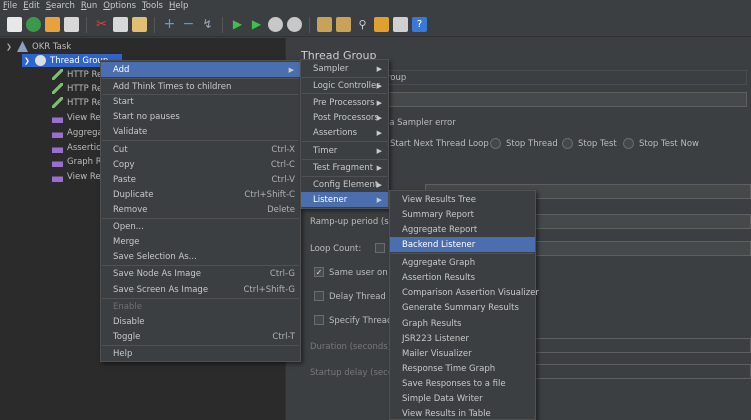 The width and height of the screenshot is (751, 420). What do you see at coordinates (169, 24) in the screenshot?
I see `expand-icon: +` at bounding box center [169, 24].